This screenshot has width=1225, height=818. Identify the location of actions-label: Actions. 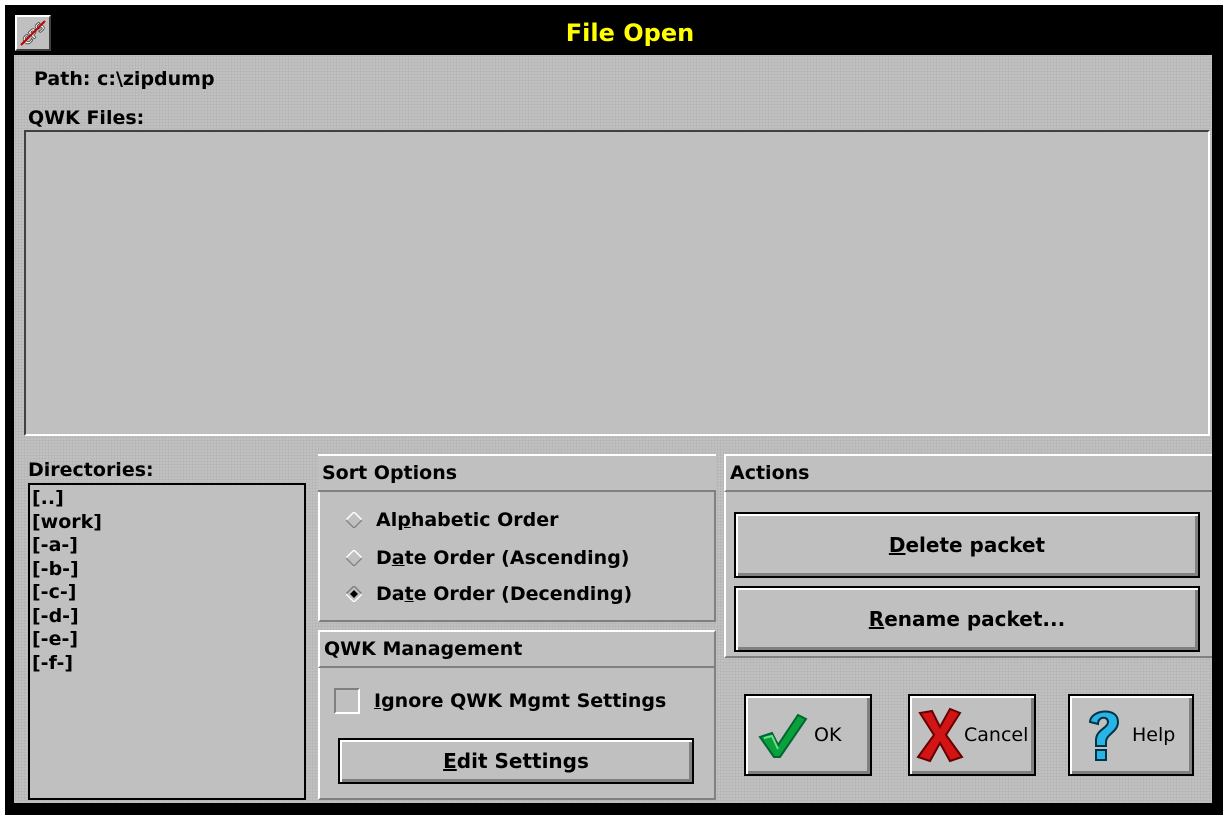
(968, 473).